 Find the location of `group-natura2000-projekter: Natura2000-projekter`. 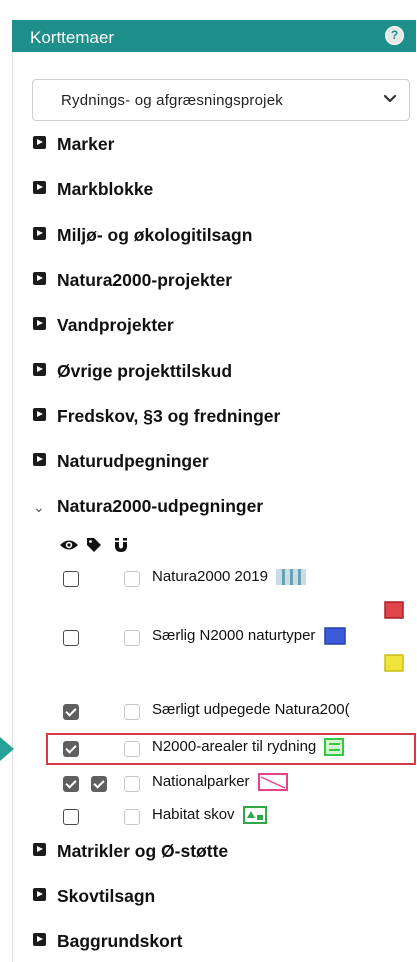

group-natura2000-projekter: Natura2000-projekter is located at coordinates (132, 280).